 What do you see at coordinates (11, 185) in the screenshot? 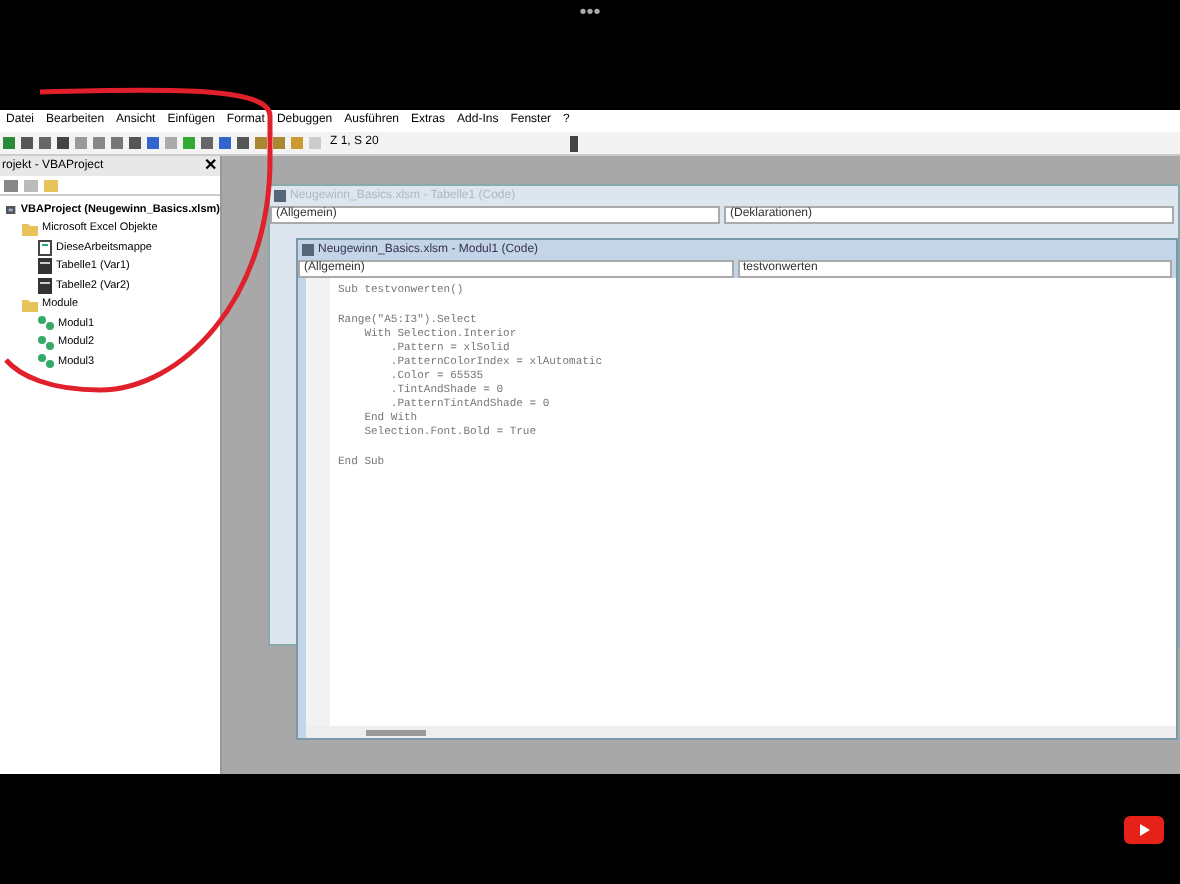
I see `view-code-icon` at bounding box center [11, 185].